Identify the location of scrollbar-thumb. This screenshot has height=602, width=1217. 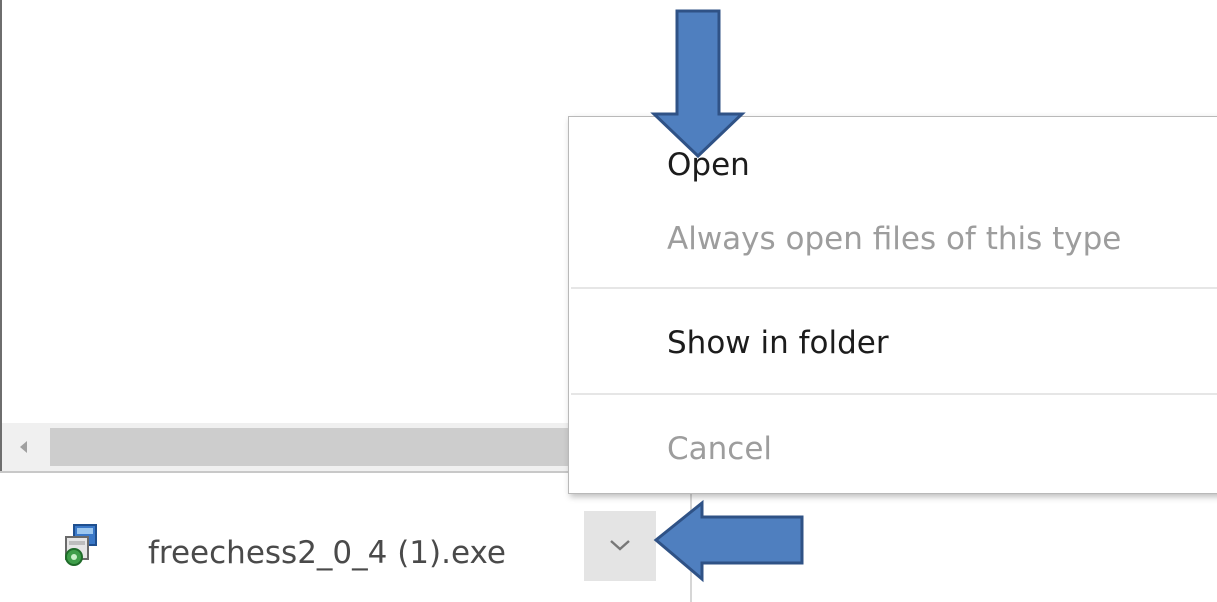
(316, 447).